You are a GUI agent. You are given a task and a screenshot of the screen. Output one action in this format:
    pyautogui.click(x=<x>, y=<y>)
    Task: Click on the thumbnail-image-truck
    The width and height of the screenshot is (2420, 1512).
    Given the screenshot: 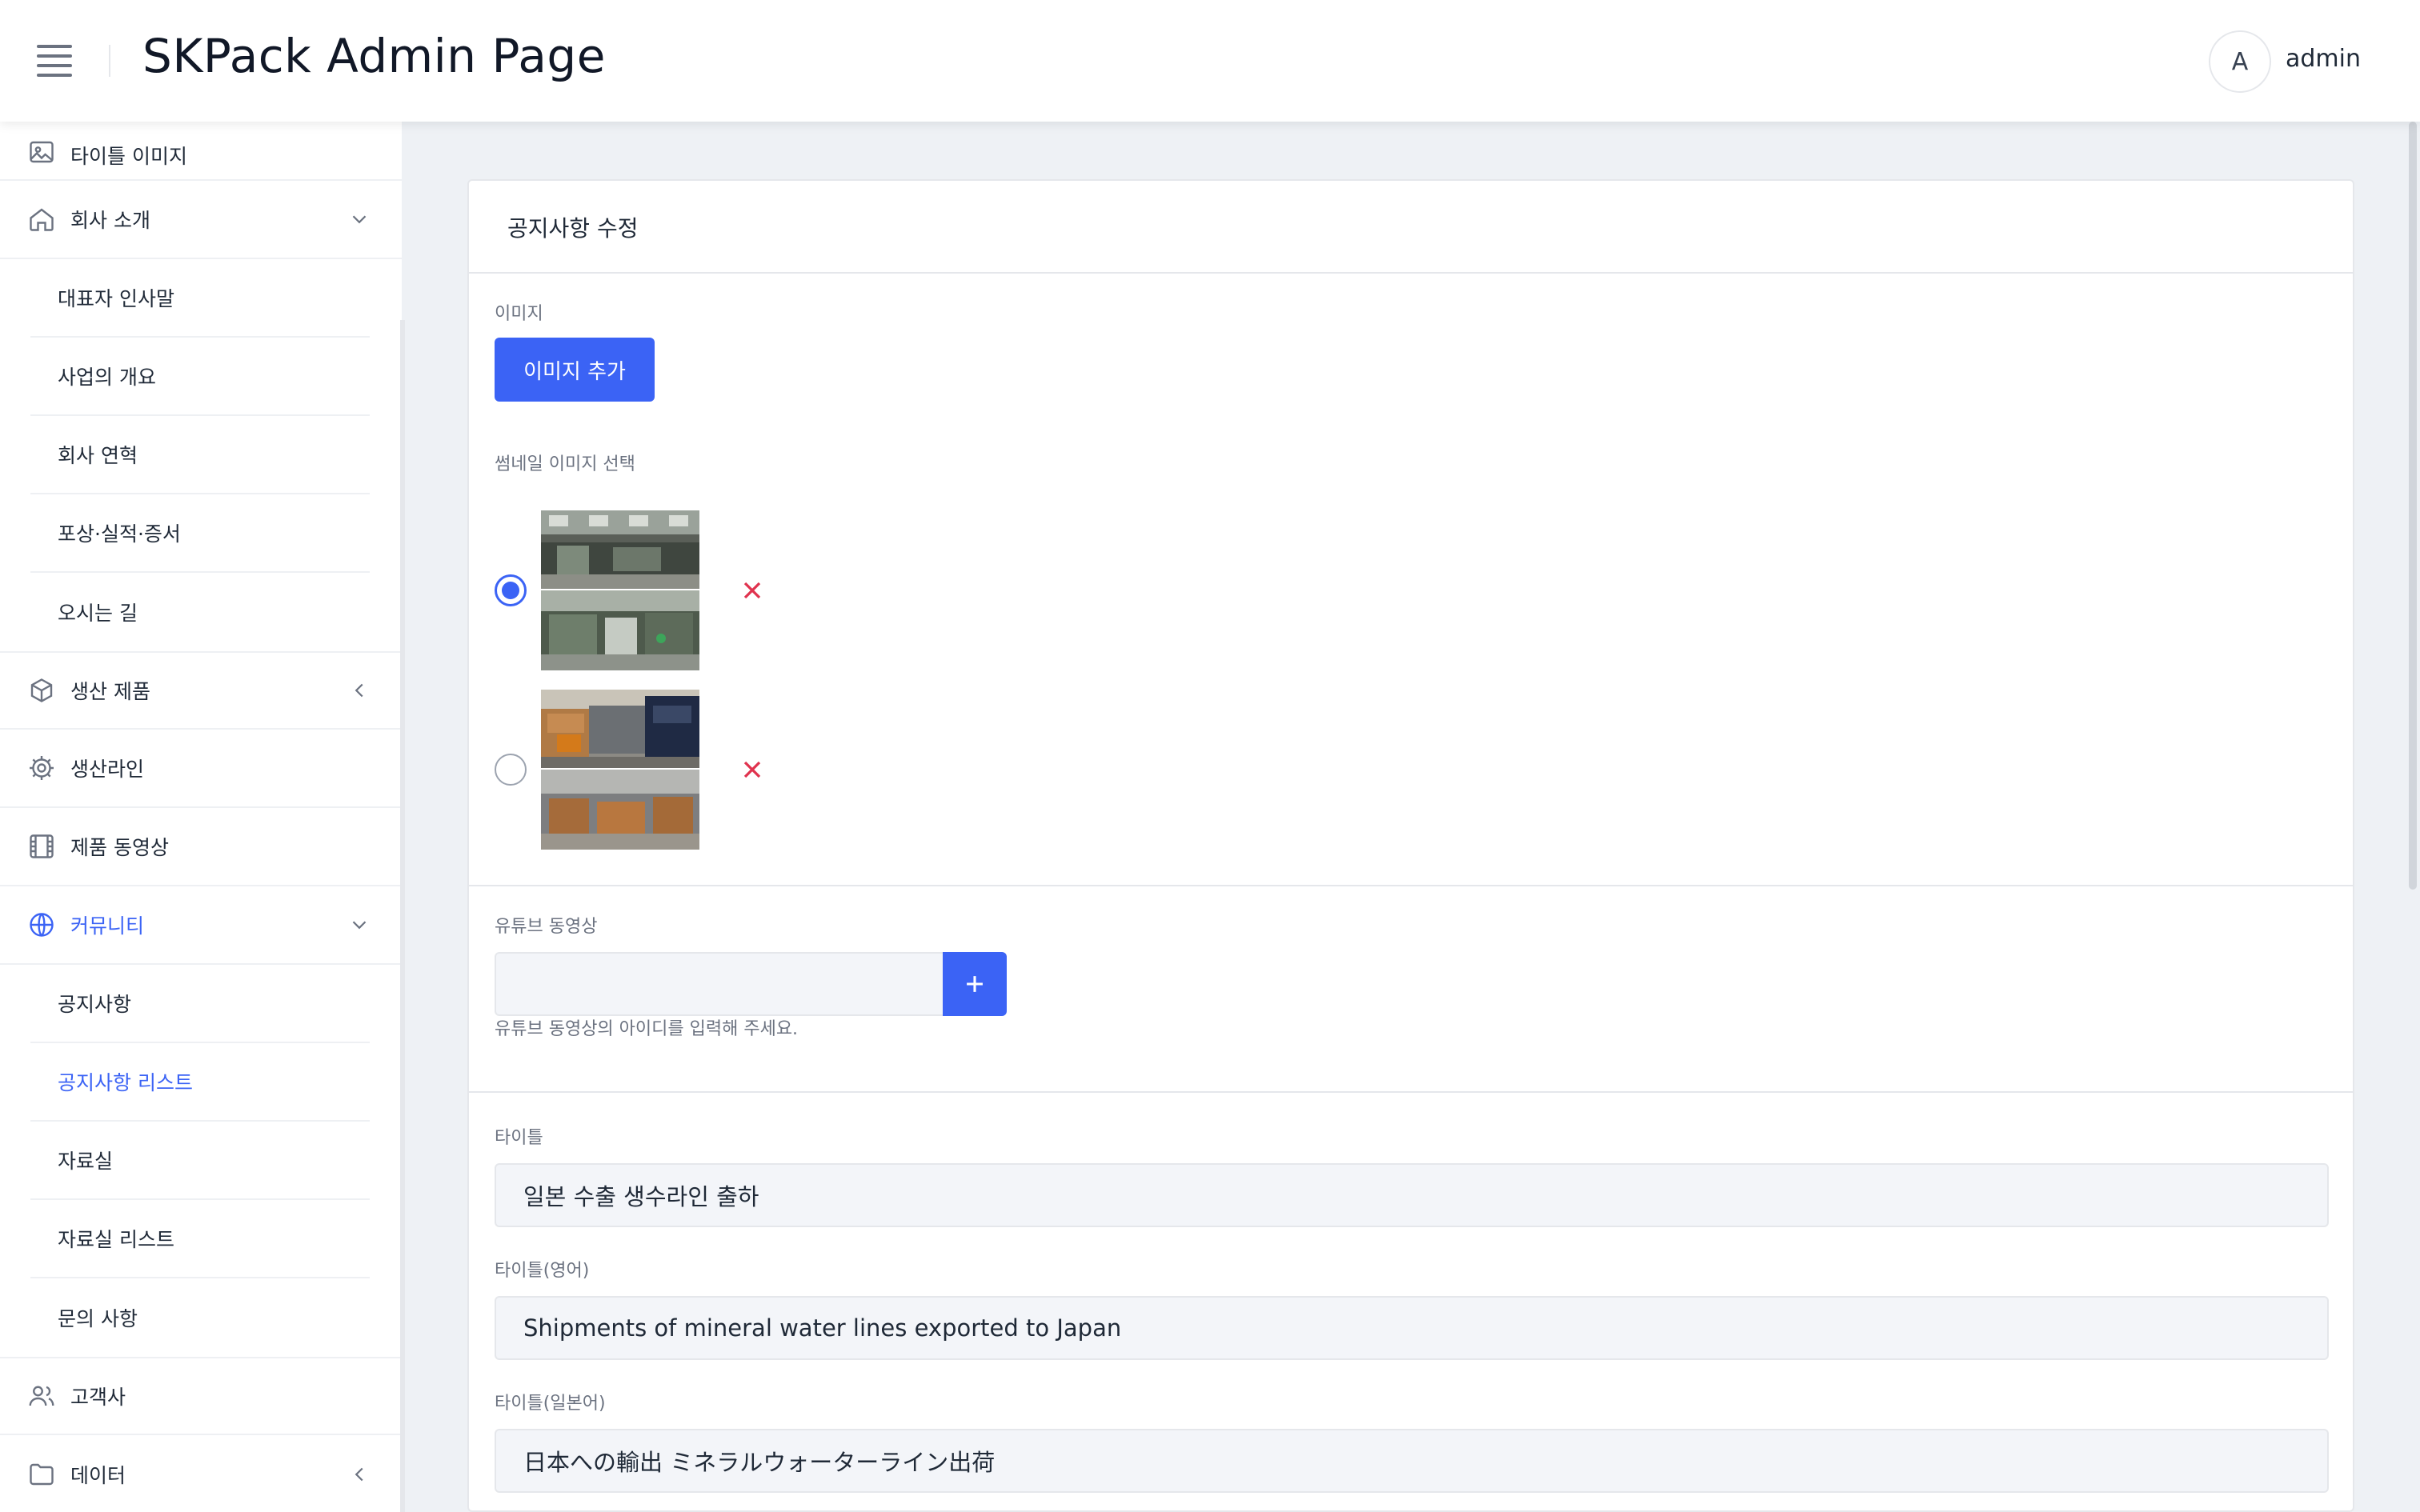 What is the action you would take?
    pyautogui.click(x=620, y=770)
    